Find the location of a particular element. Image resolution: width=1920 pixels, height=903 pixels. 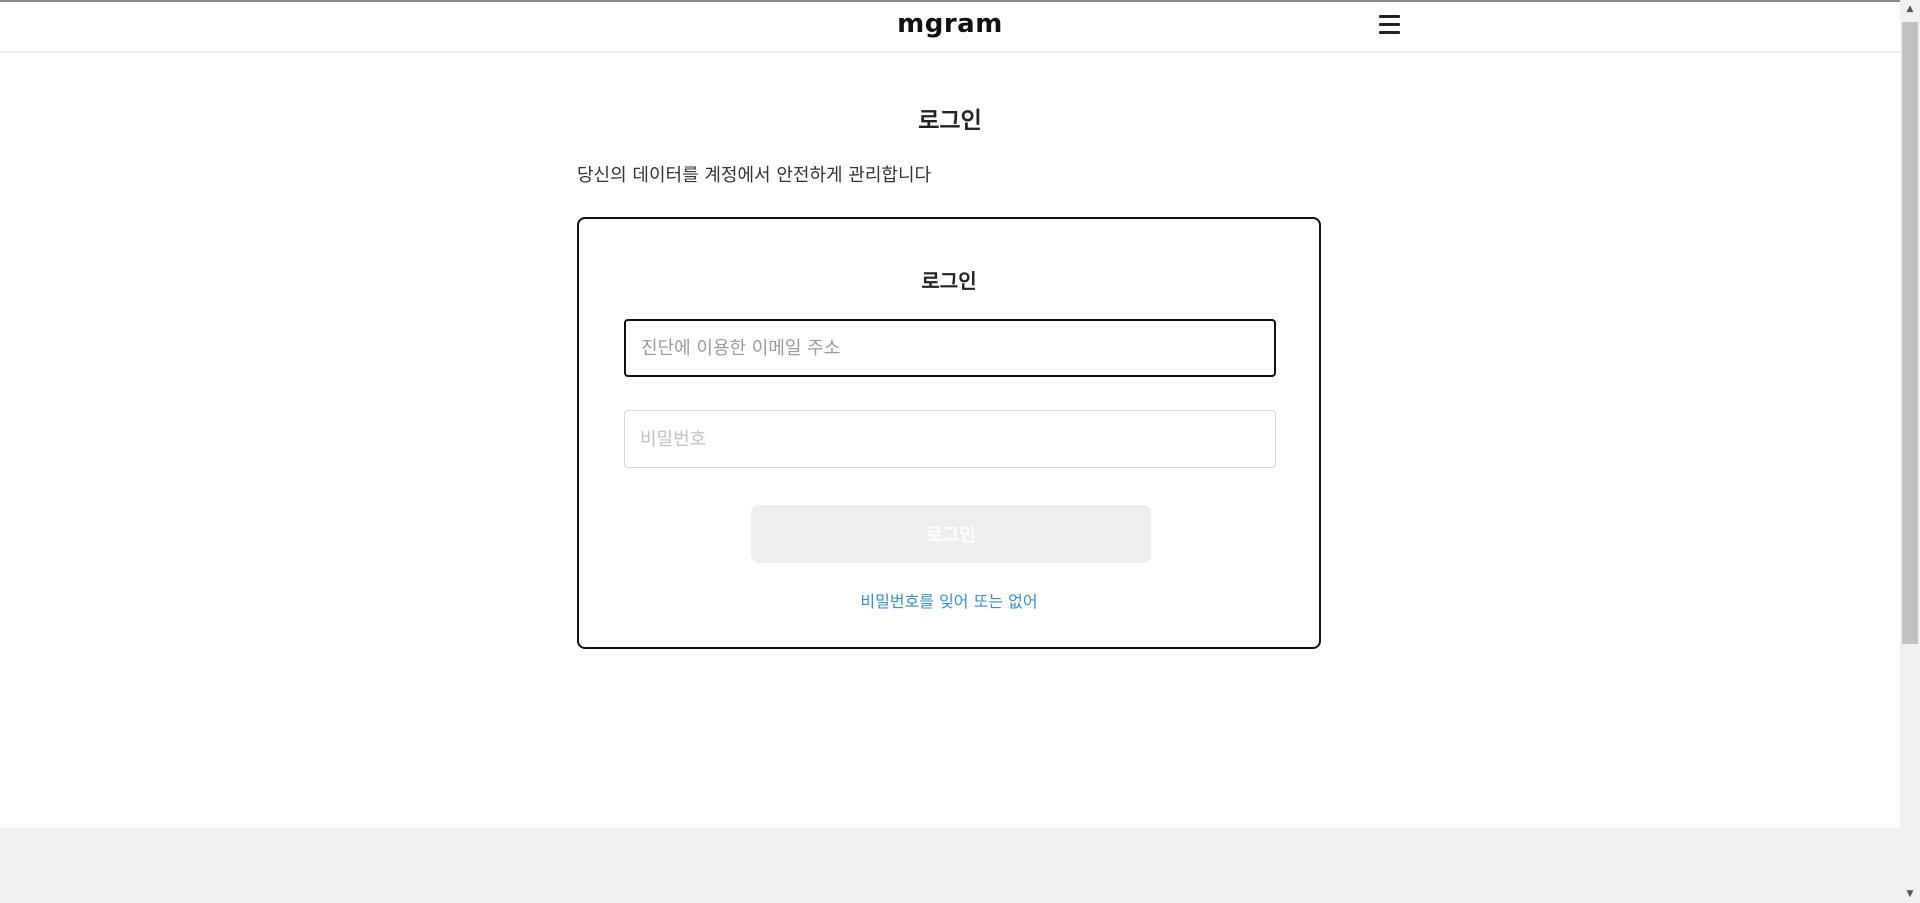

scroll-down-arrow-icon: ▼ is located at coordinates (1910, 894).